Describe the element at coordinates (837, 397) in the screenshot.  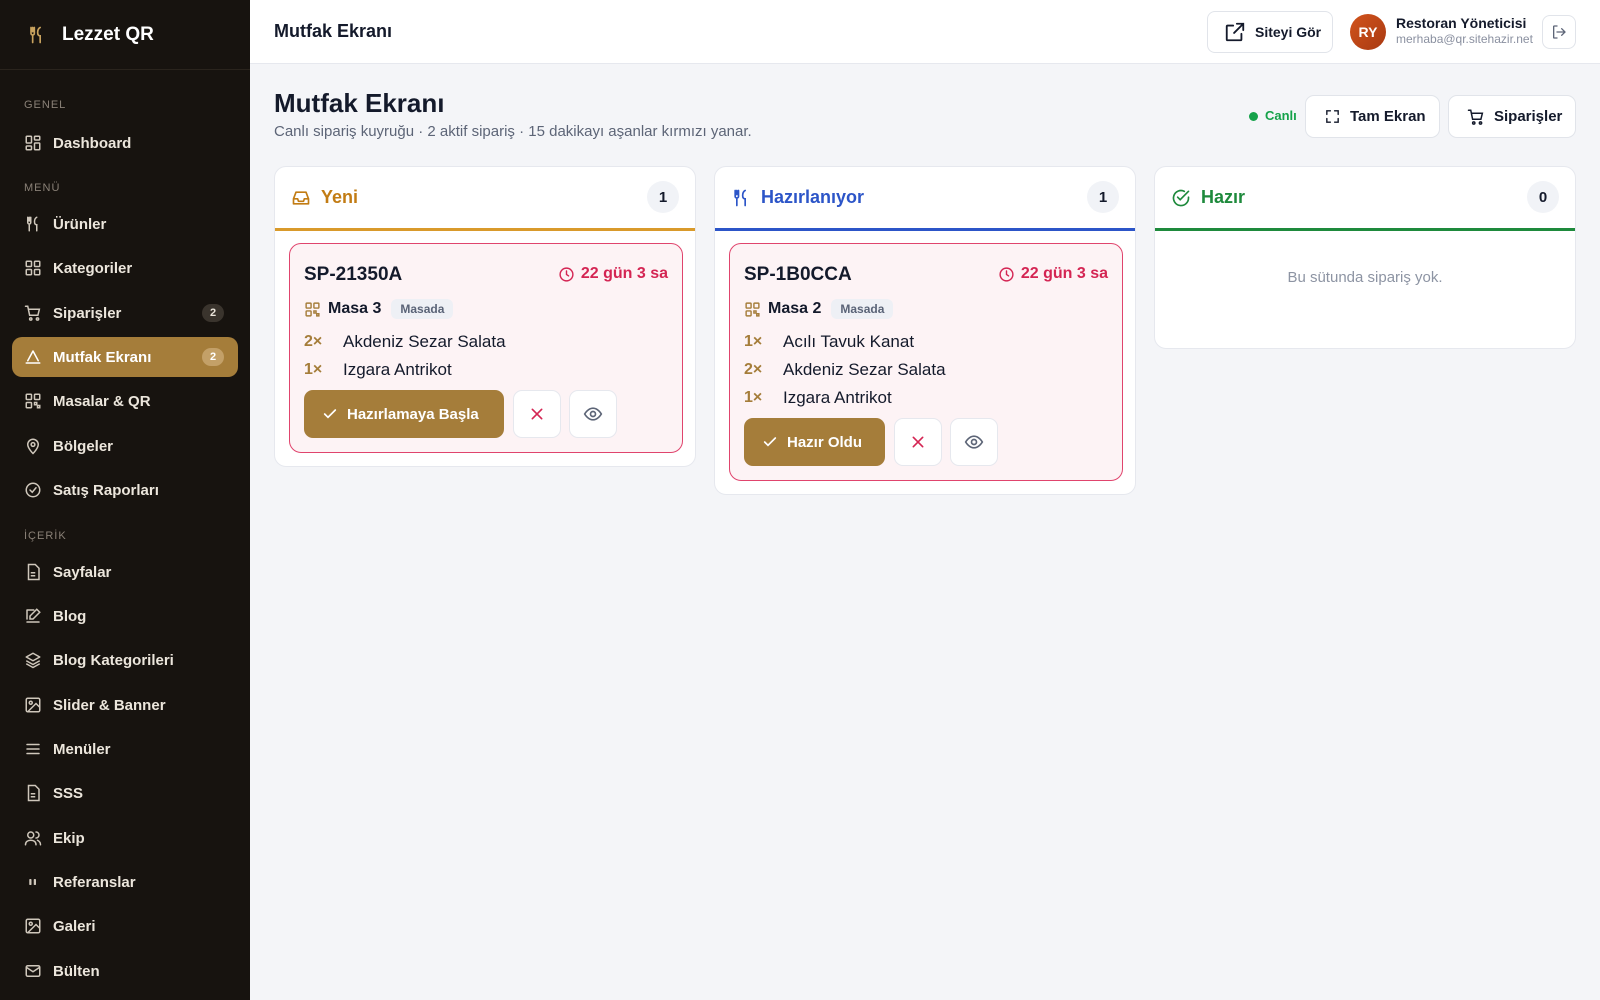
I see `item-name: Izgara Antrikot` at that location.